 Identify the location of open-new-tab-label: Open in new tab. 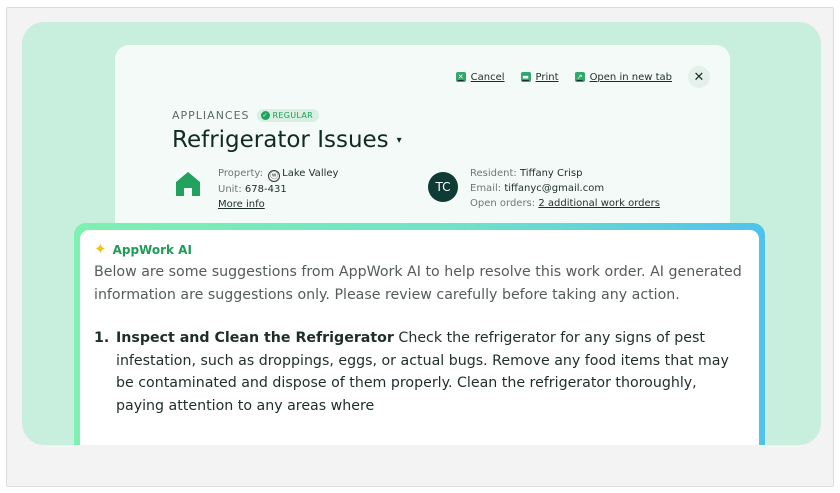
(630, 77).